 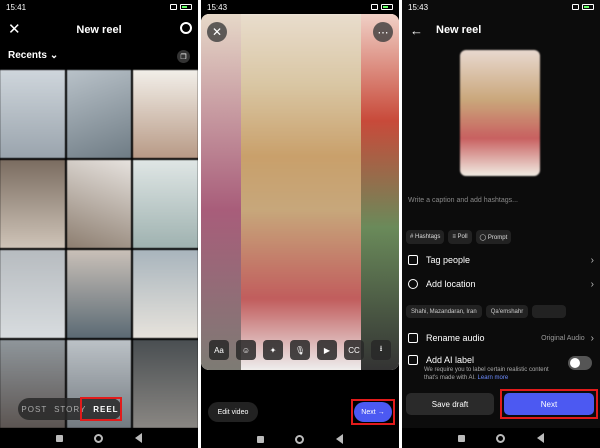 I want to click on mic-icon: 🎙, so click(x=300, y=350).